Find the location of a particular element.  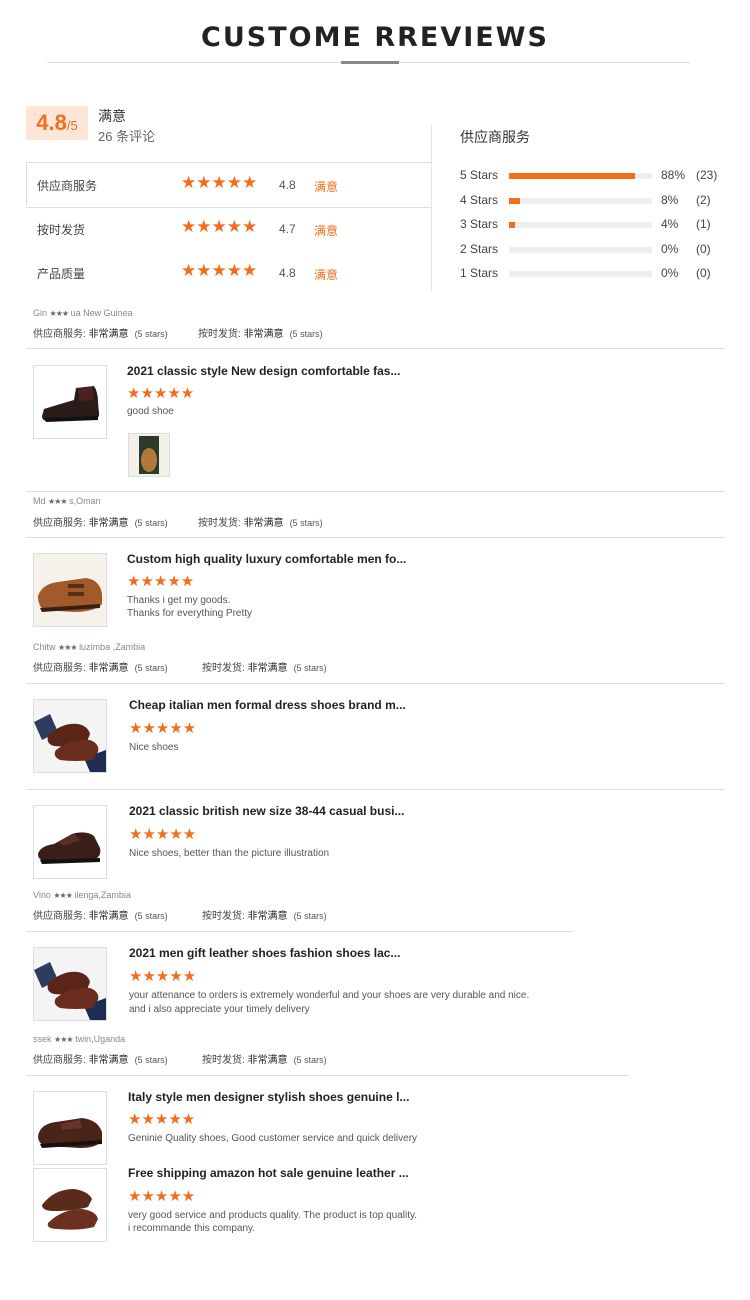

reviewer-name: Gin is located at coordinates (40, 313).